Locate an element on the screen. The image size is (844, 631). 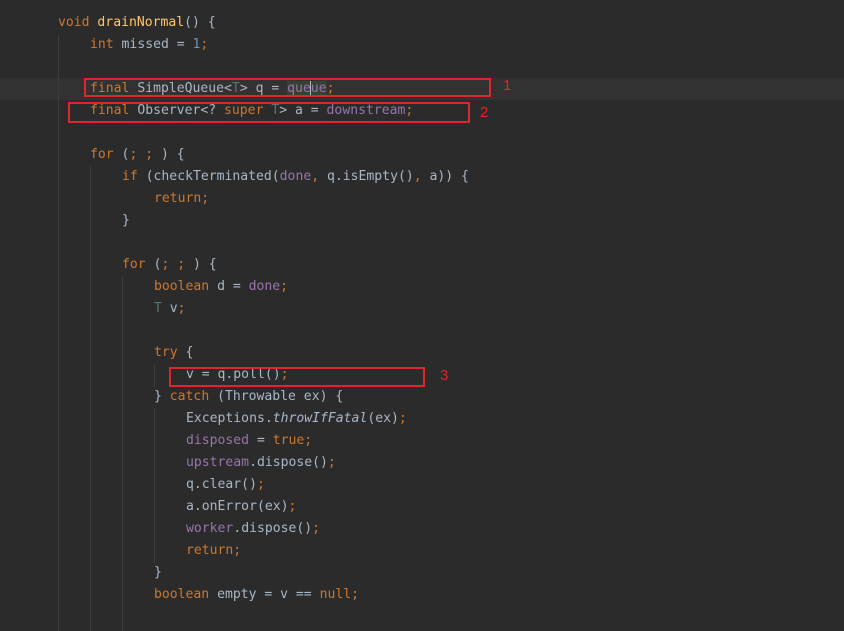
code-token: catch is located at coordinates (193, 396).